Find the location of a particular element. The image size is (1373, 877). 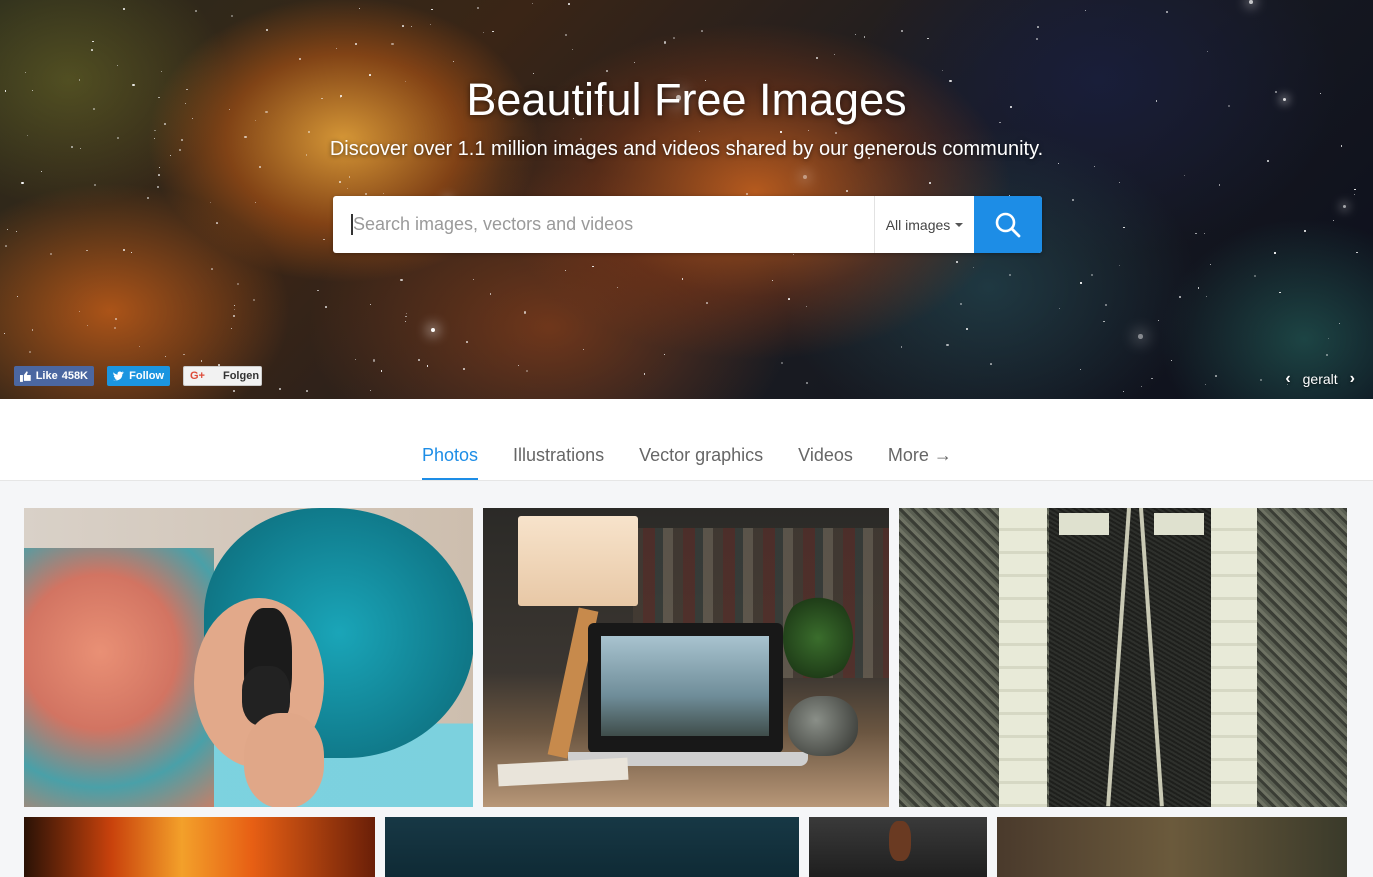

tab-photos: Photos is located at coordinates (450, 439).